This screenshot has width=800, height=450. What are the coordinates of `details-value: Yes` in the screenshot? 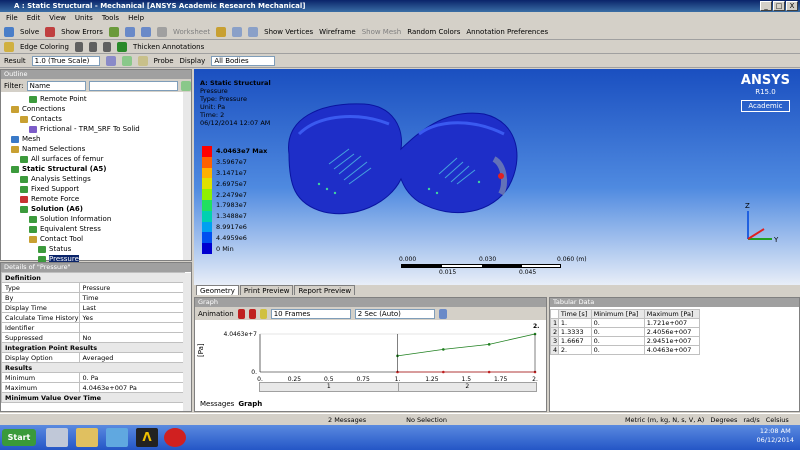 It's located at (132, 317).